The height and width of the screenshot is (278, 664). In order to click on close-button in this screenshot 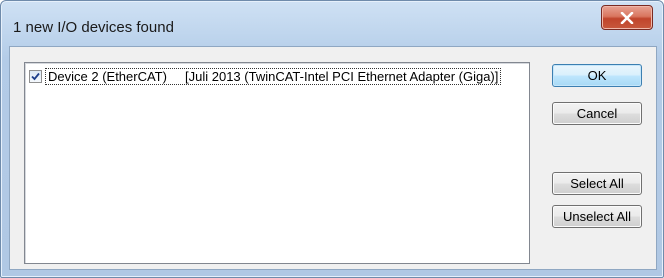, I will do `click(627, 17)`.